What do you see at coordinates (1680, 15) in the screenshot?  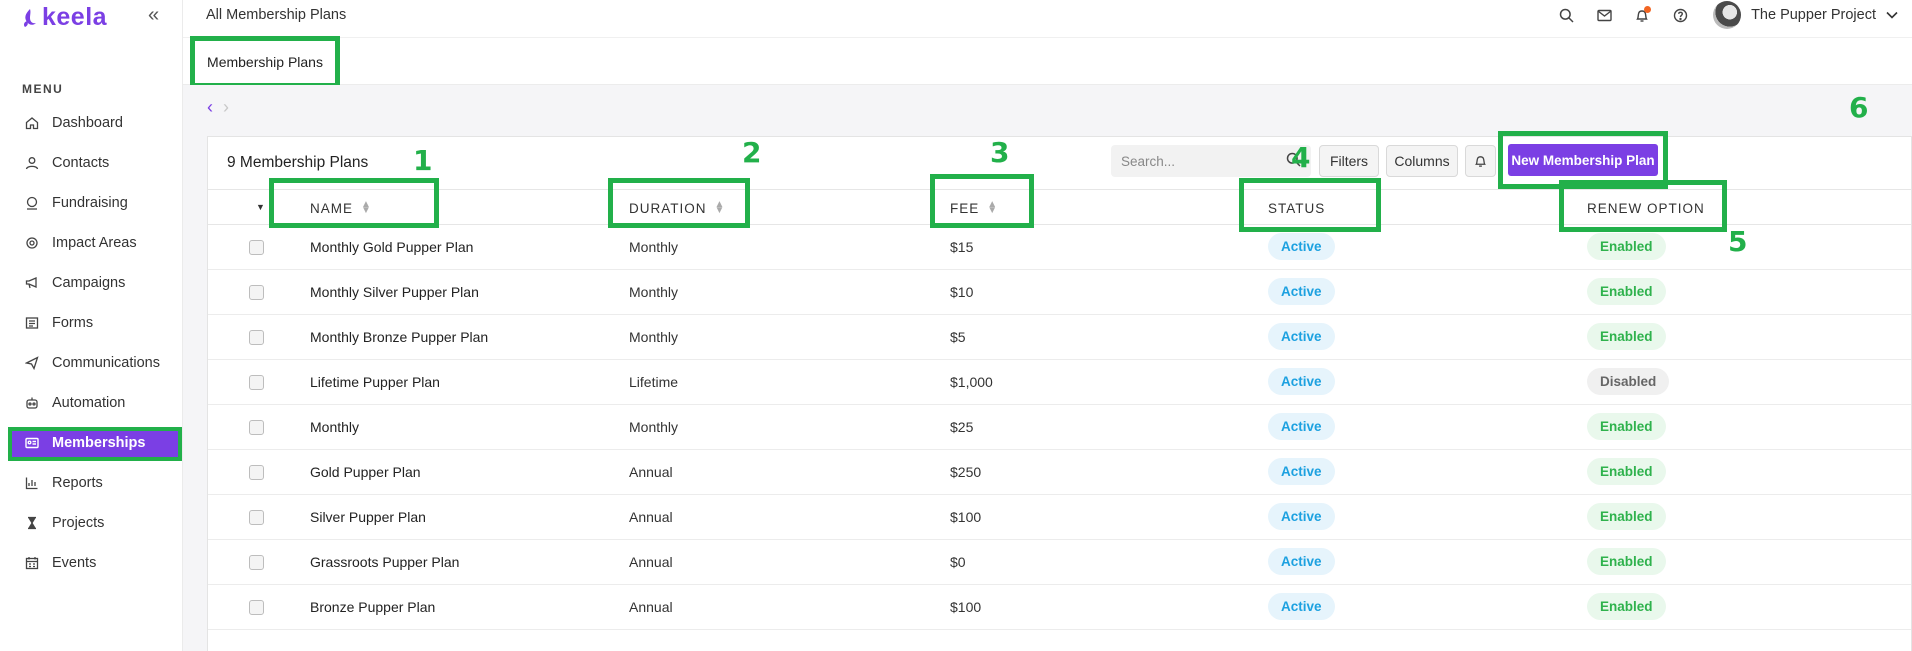 I see `help-icon` at bounding box center [1680, 15].